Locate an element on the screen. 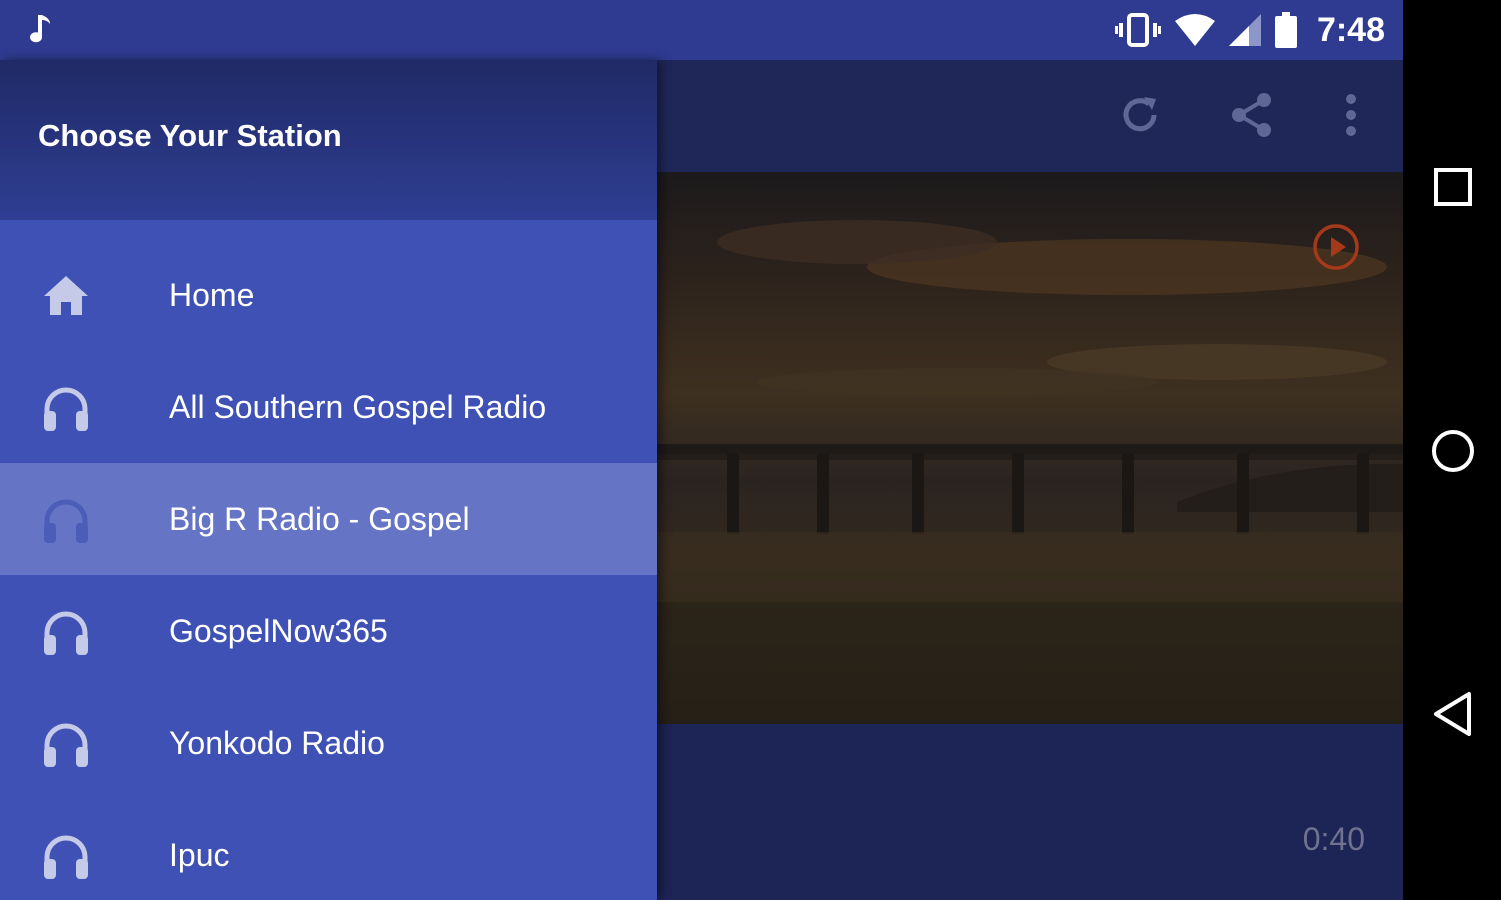 This screenshot has width=1501, height=900. refresh-button is located at coordinates (1140, 115).